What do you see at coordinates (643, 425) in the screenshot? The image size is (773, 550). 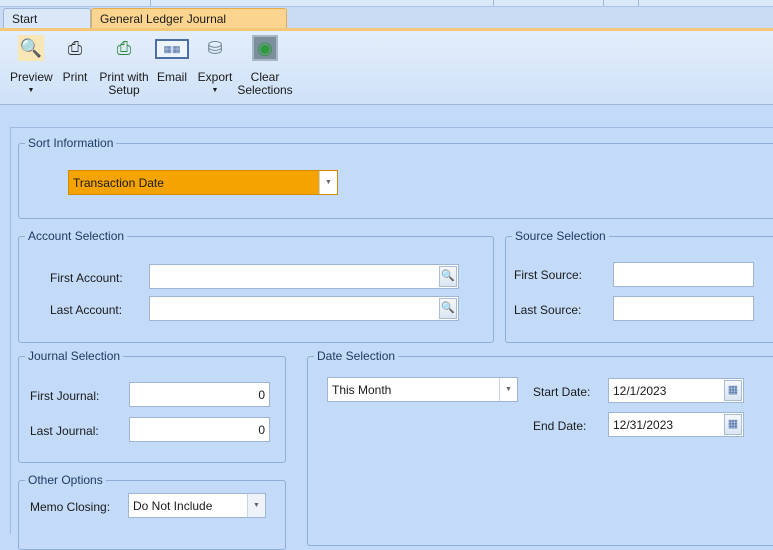 I see `value: 12/31/2023` at bounding box center [643, 425].